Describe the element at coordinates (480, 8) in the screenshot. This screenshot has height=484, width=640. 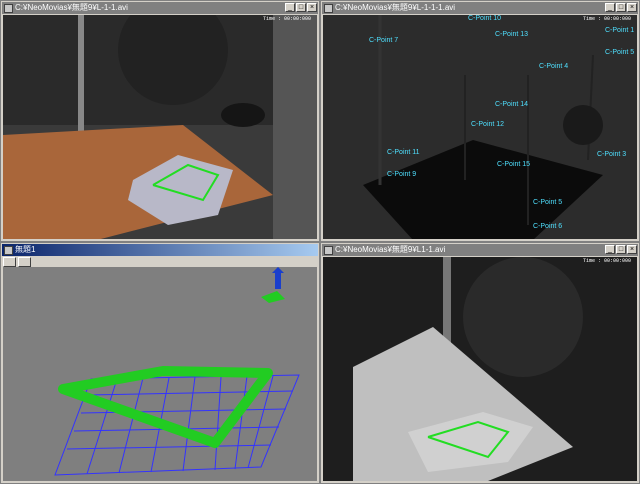
I see `window-titlebar: C:¥NeoMovias¥無題9¥L-1-1-1.avi _ □ ×` at that location.